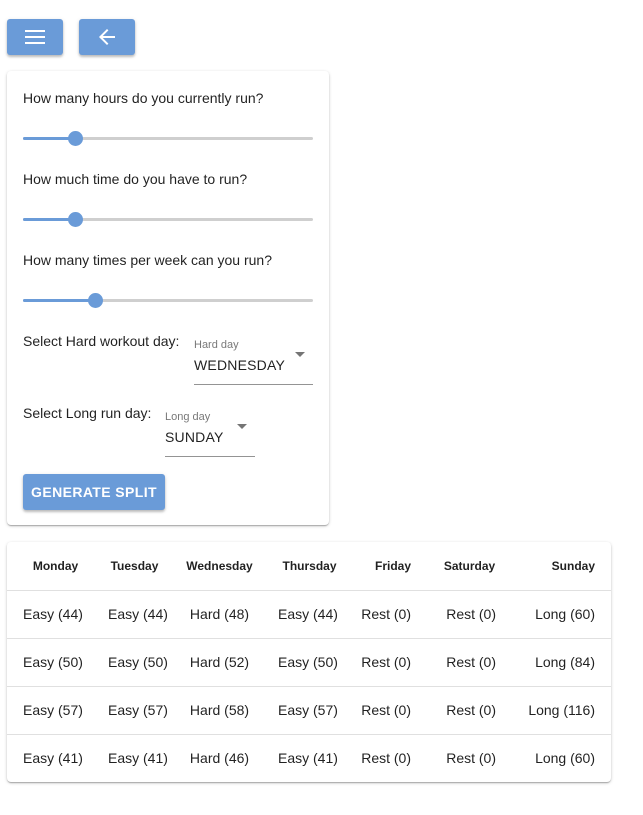 The height and width of the screenshot is (815, 643). Describe the element at coordinates (59, 300) in the screenshot. I see `slider-track` at that location.